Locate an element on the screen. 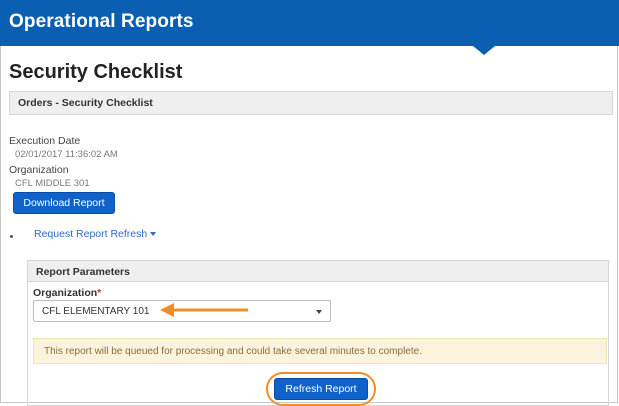  organization-field-label-text: Organization is located at coordinates (65, 293).